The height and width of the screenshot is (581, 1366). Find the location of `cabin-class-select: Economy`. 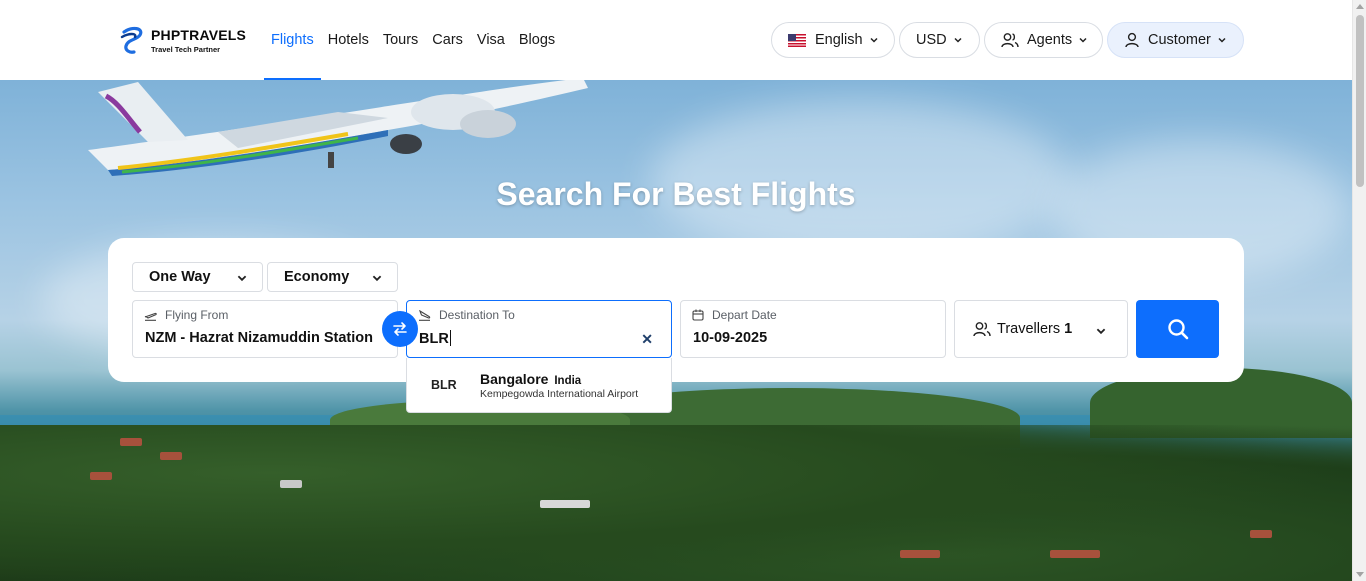

cabin-class-select: Economy is located at coordinates (332, 277).